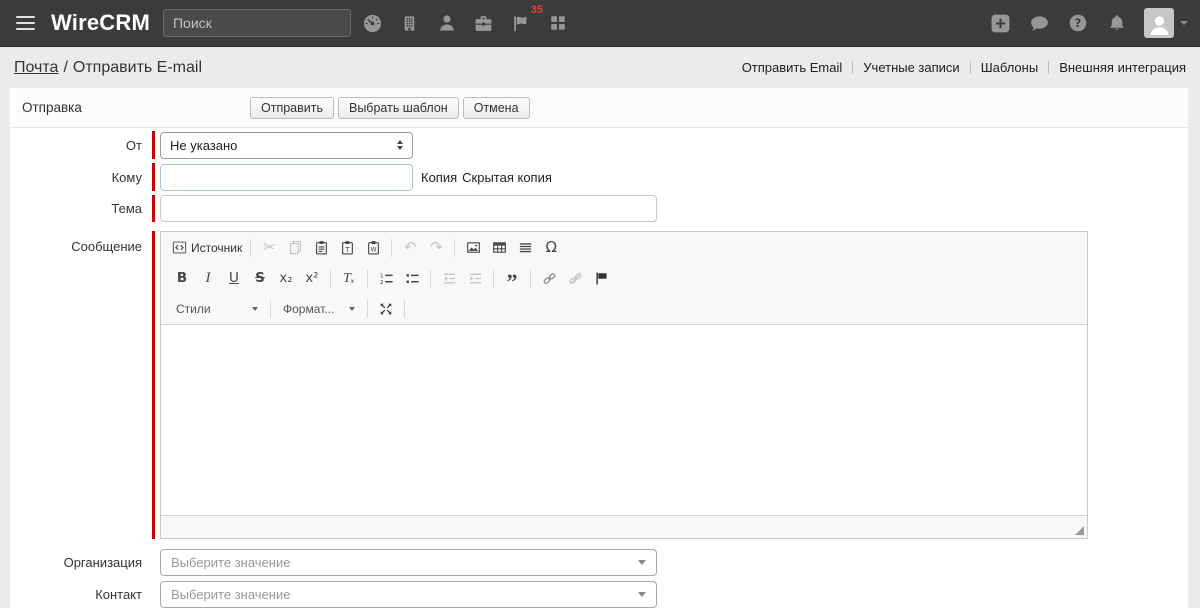 The height and width of the screenshot is (608, 1200). Describe the element at coordinates (408, 208) in the screenshot. I see `subject-input` at that location.